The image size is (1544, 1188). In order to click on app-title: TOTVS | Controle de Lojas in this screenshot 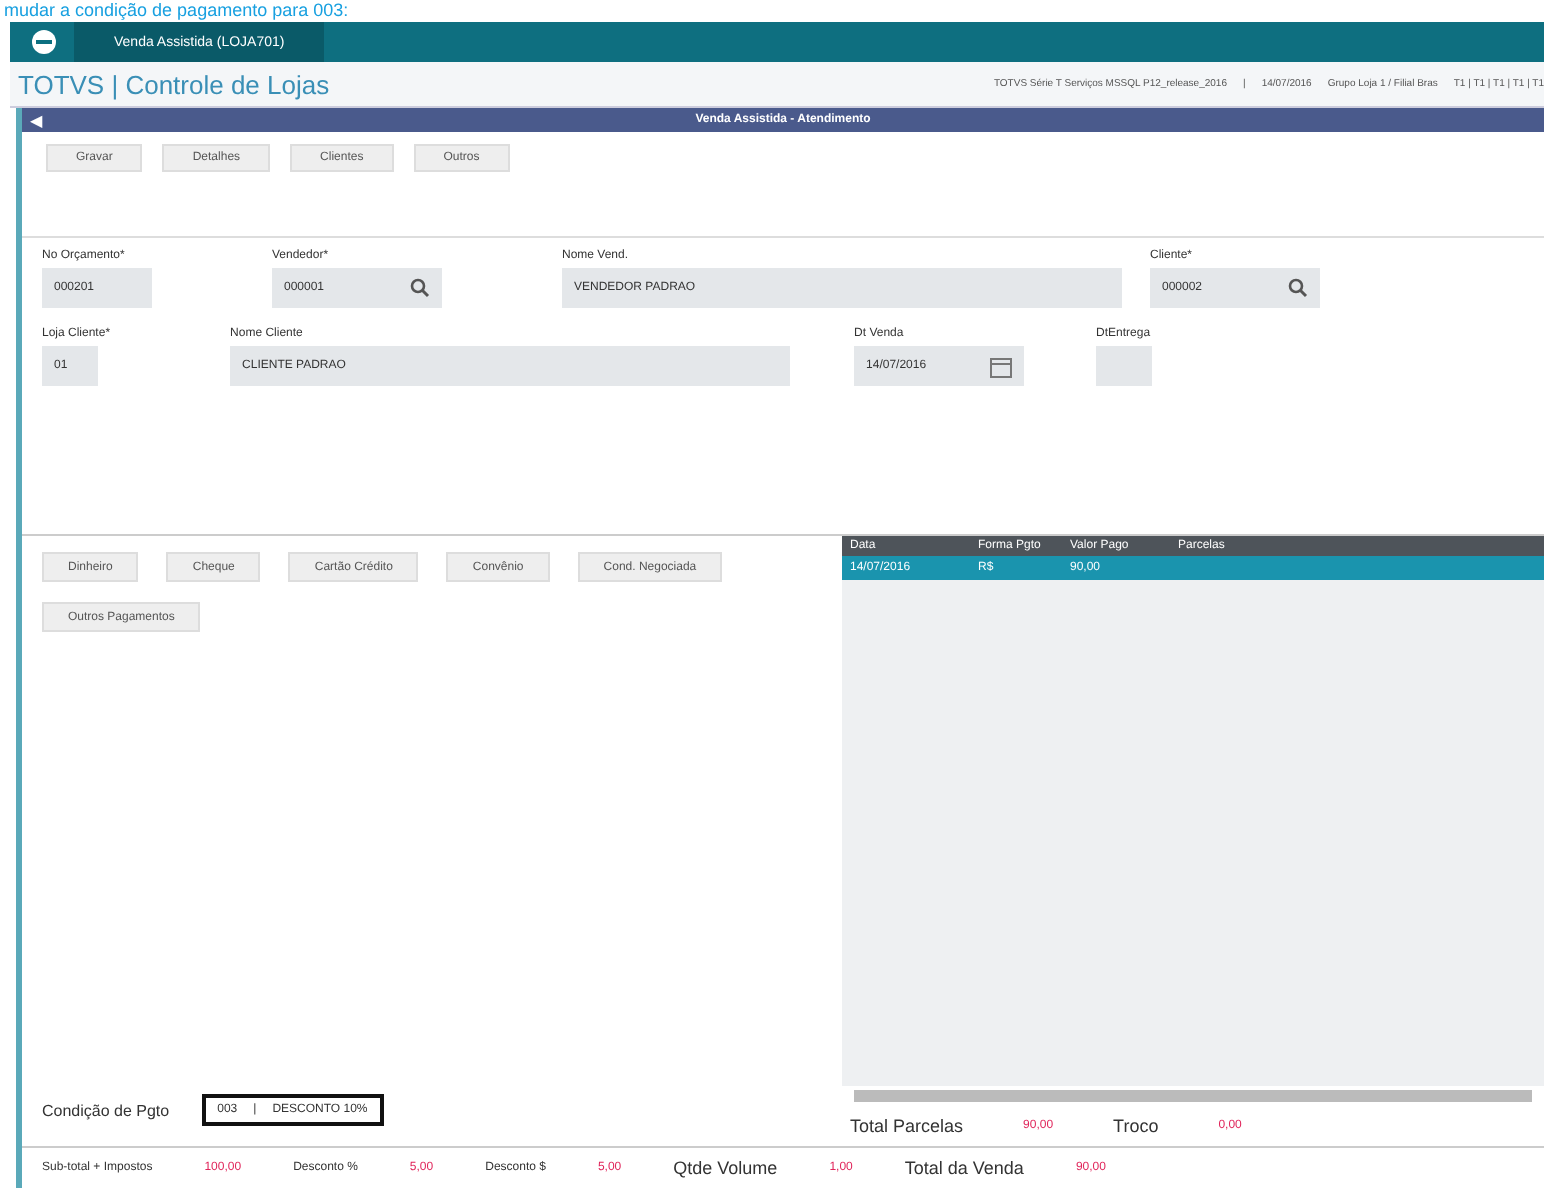, I will do `click(173, 84)`.